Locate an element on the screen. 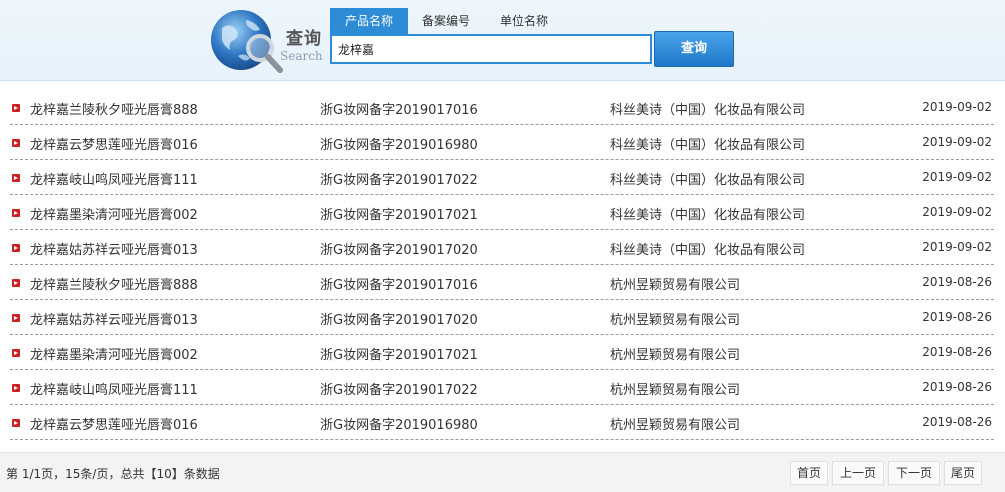 The width and height of the screenshot is (1005, 492). tab-company-name: 单位名称 is located at coordinates (524, 21).